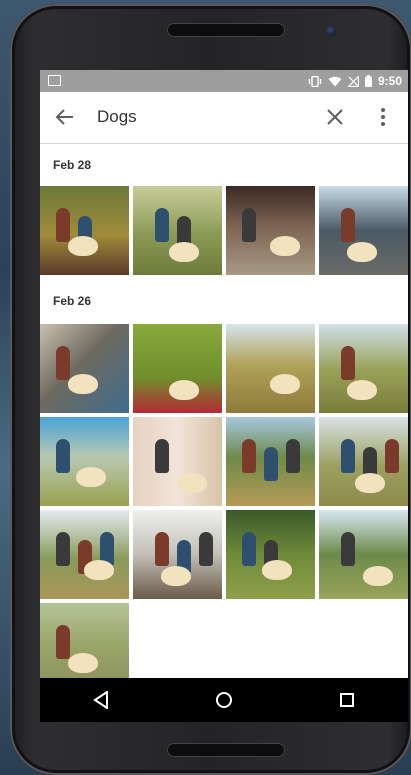 This screenshot has width=411, height=775. What do you see at coordinates (224, 118) in the screenshot?
I see `app-bar: Dogs` at bounding box center [224, 118].